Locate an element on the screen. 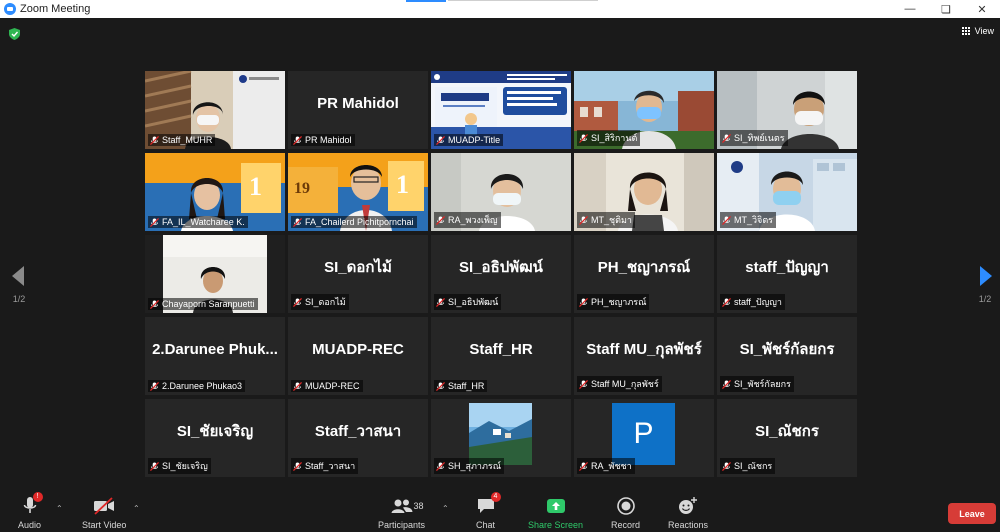 This screenshot has width=1000, height=532. share-screen-icon is located at coordinates (555, 506).